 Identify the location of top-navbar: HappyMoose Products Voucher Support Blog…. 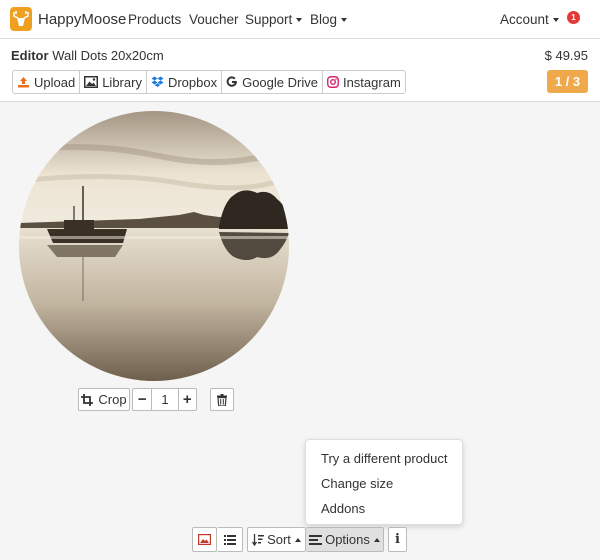
(300, 19).